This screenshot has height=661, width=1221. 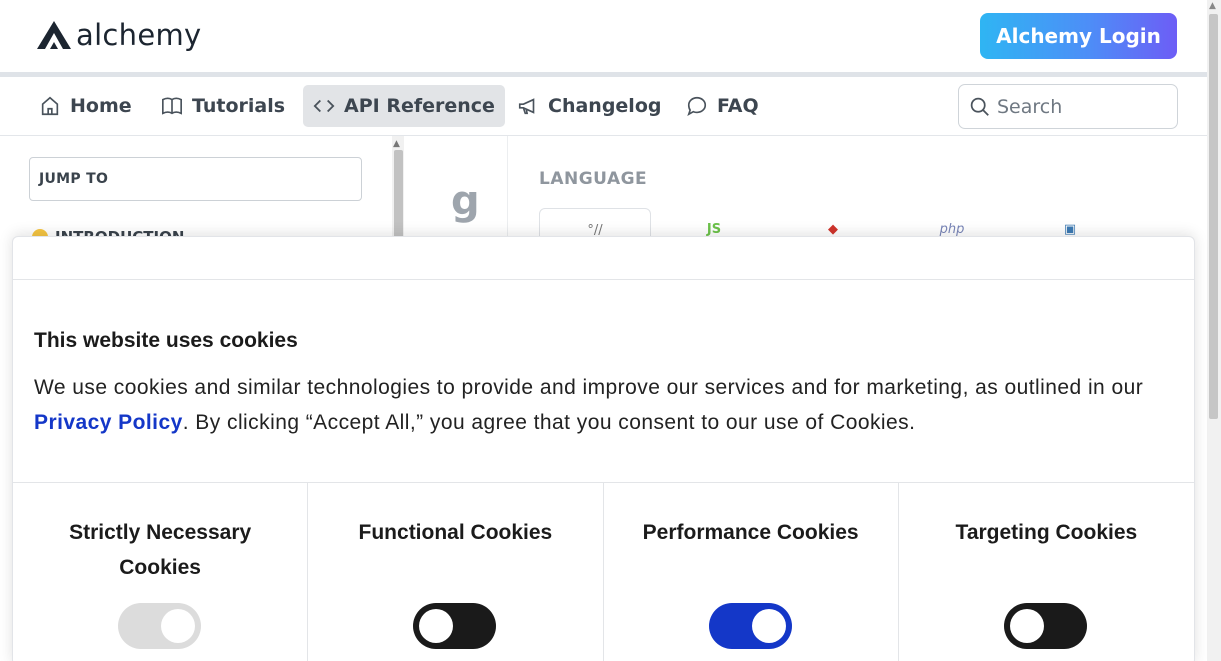 I want to click on nav-item-label: Changelog, so click(x=605, y=106).